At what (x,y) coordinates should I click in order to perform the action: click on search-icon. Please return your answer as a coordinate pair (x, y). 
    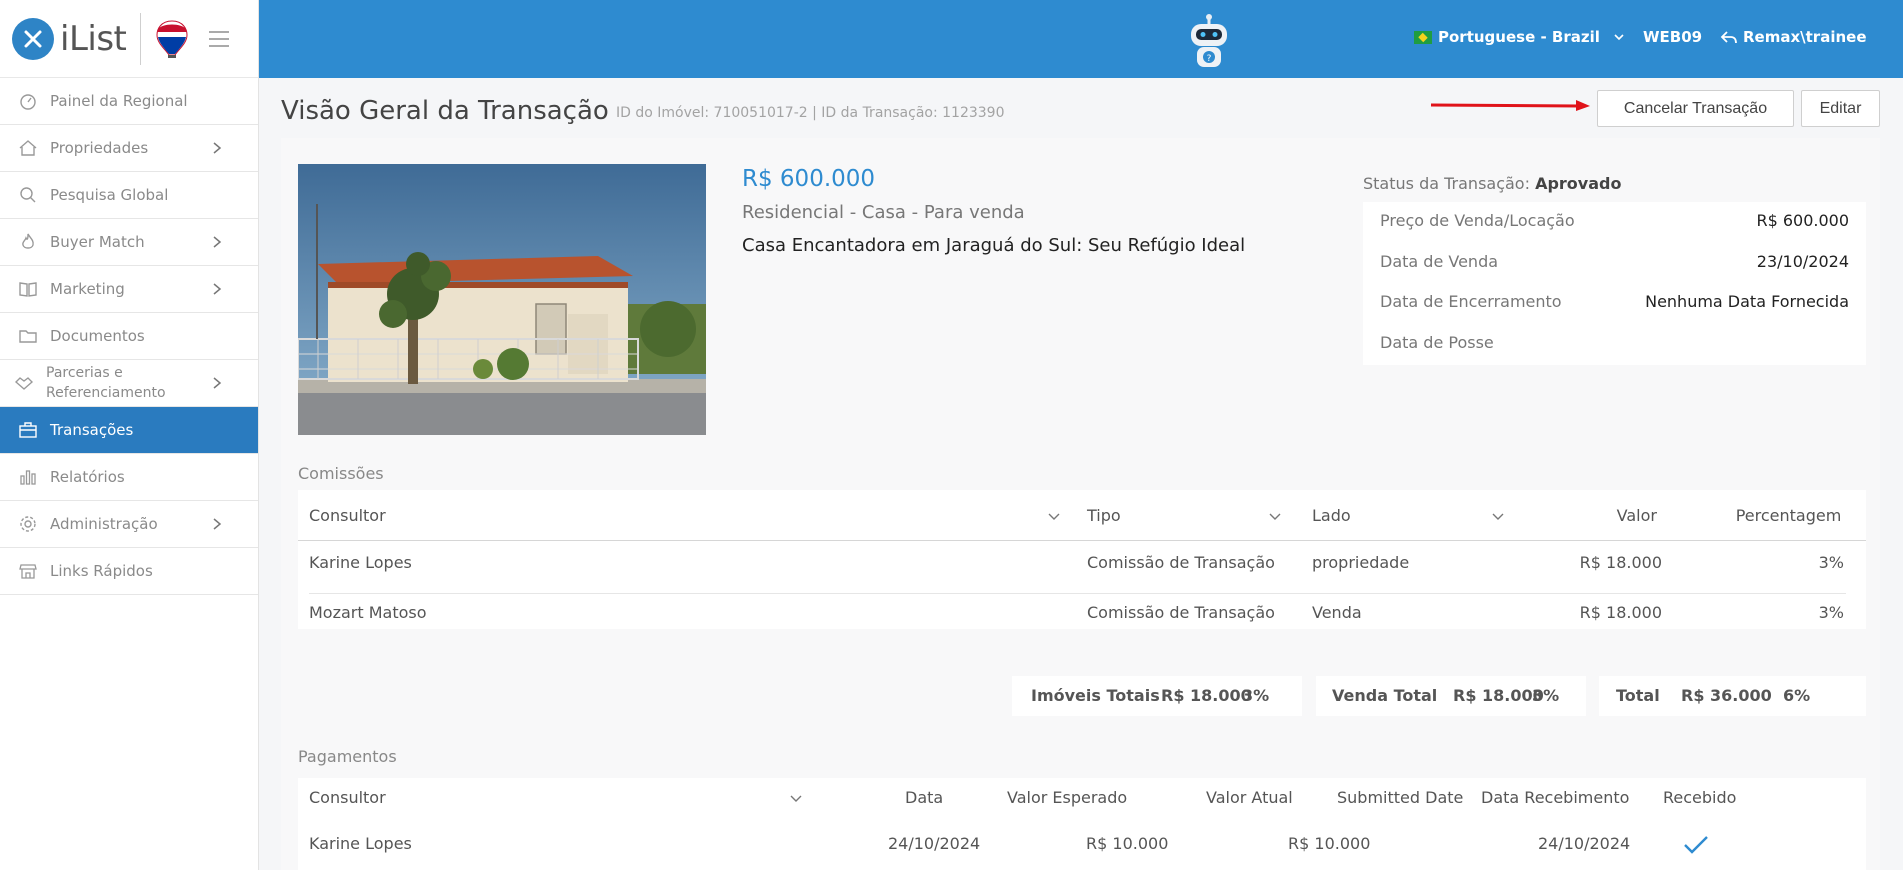
    Looking at the image, I should click on (28, 195).